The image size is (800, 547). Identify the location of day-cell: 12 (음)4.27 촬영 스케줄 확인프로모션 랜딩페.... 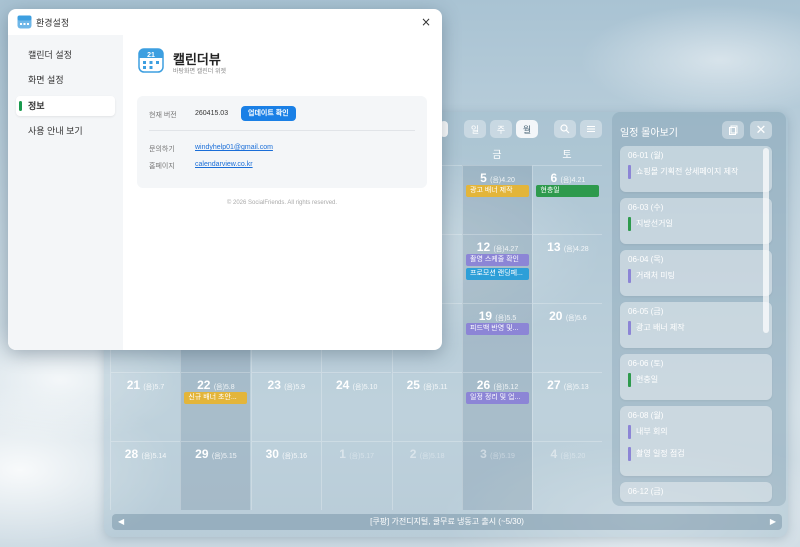
(497, 268).